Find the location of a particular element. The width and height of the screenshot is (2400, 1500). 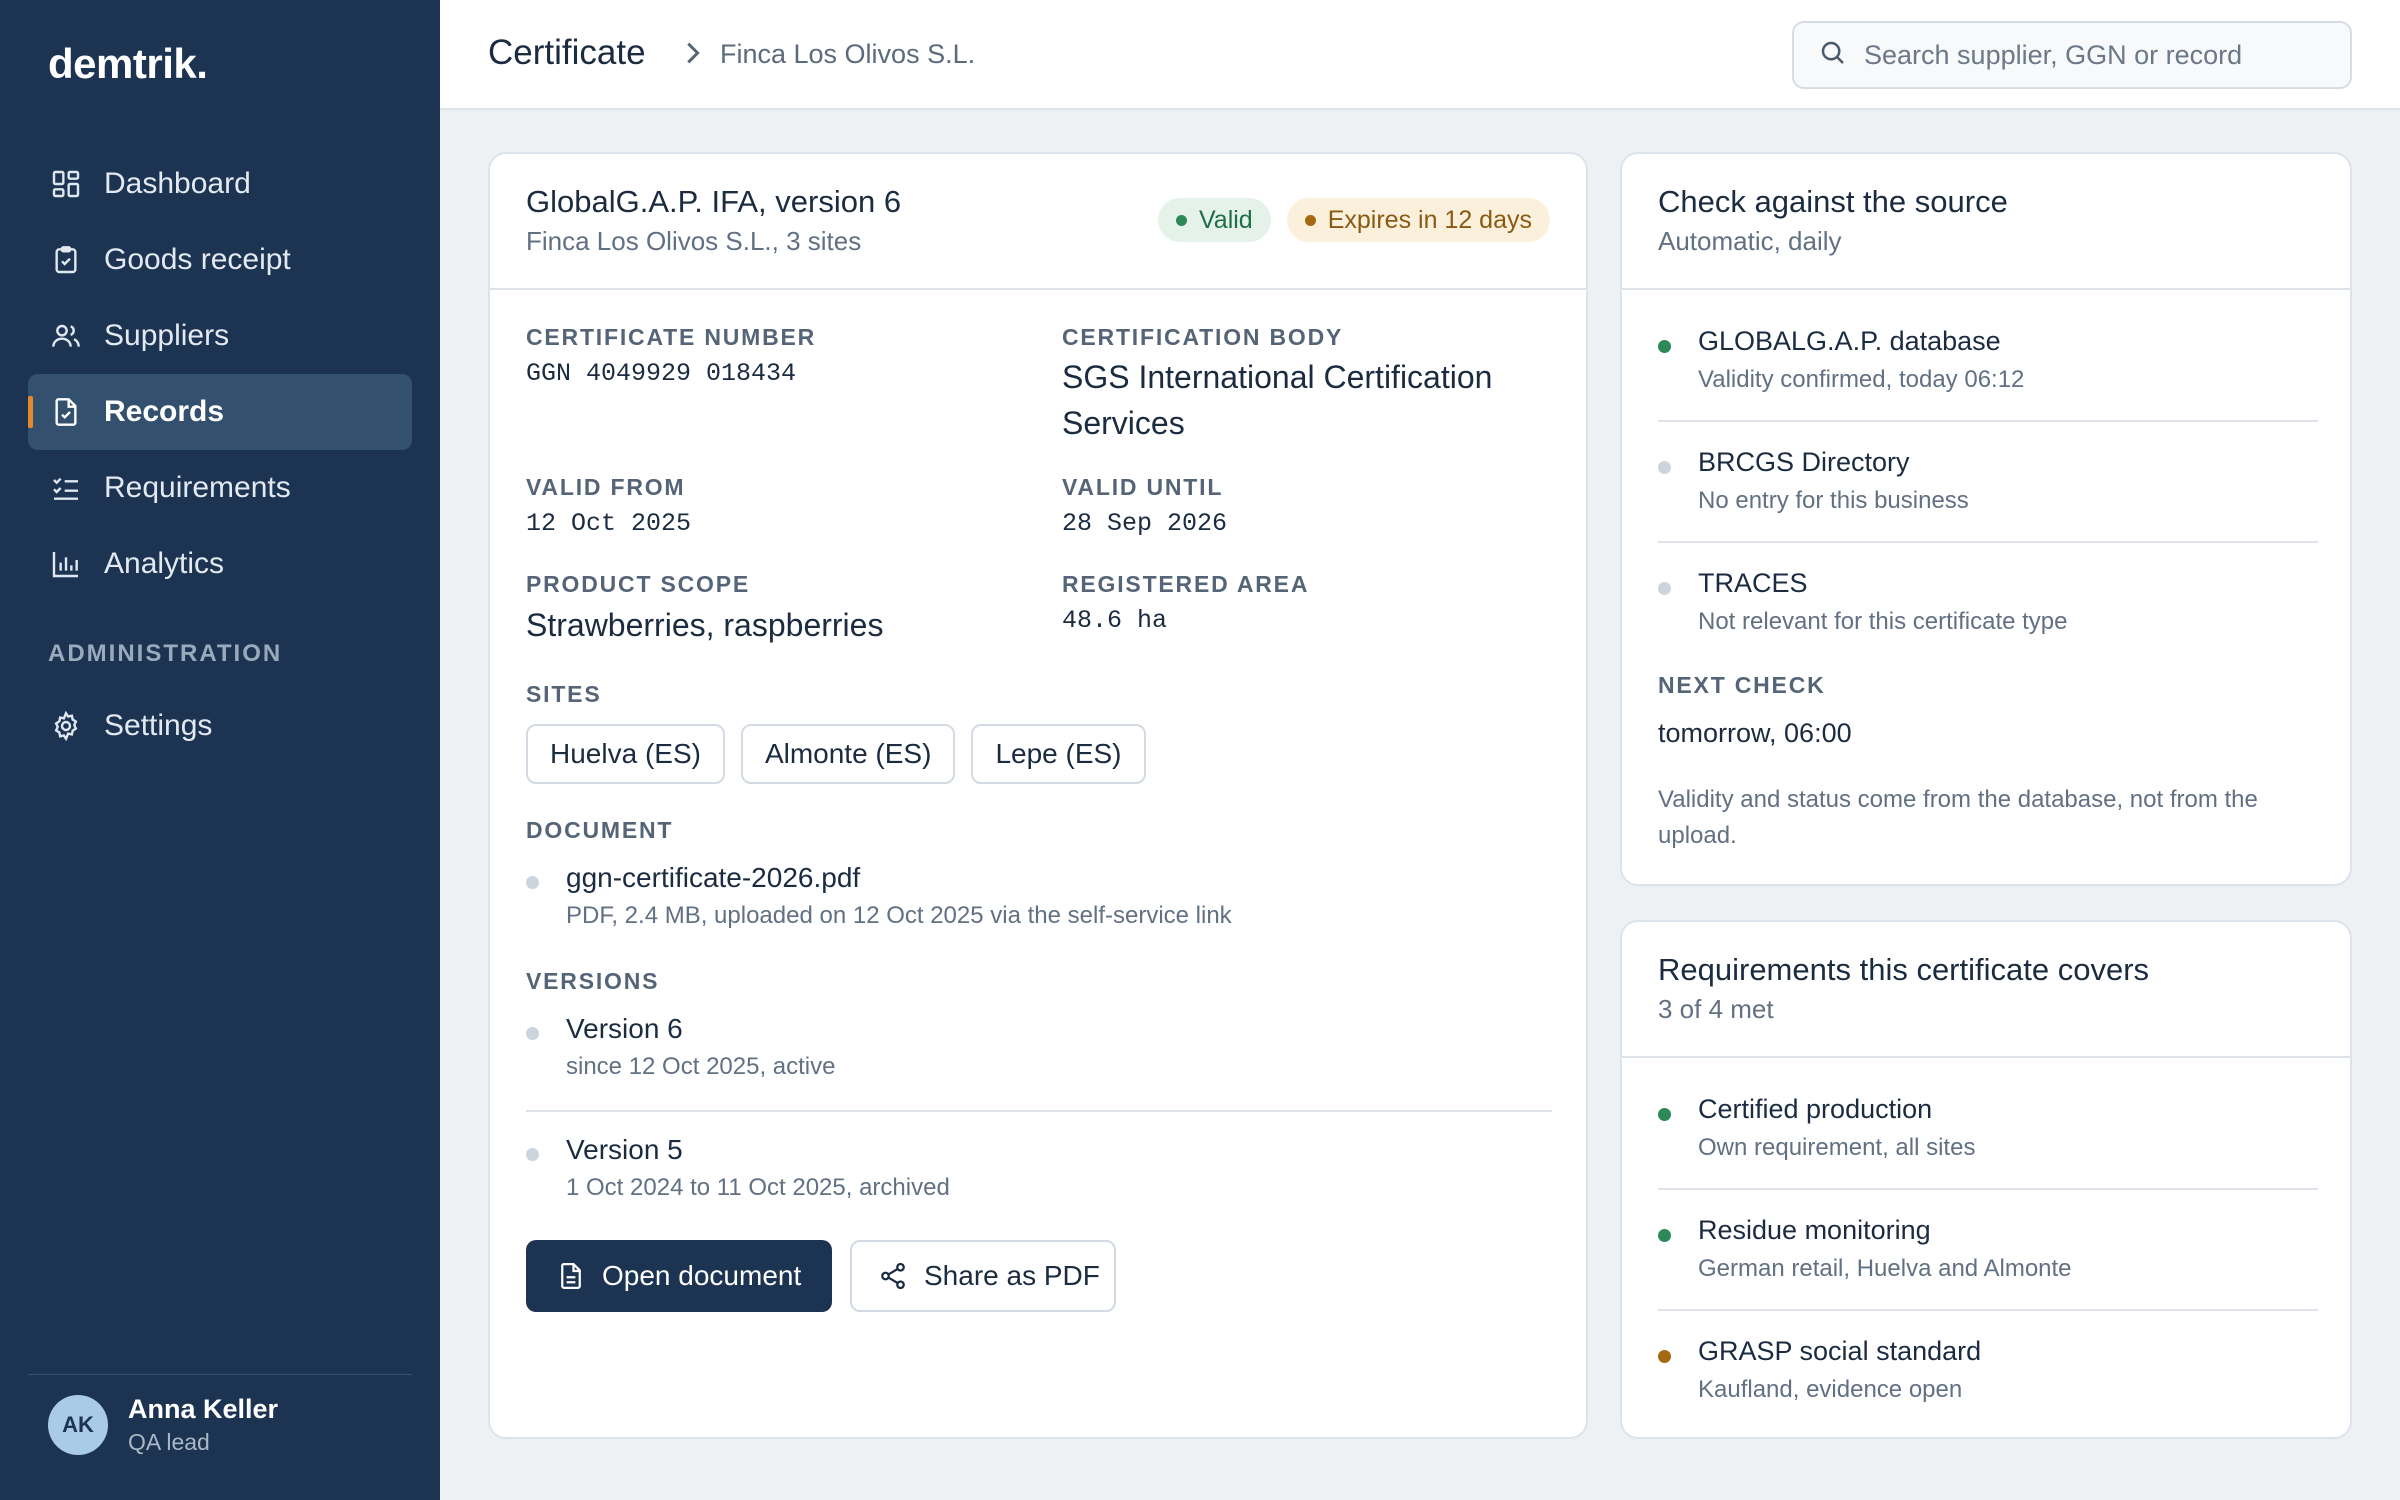

avatar: AK is located at coordinates (78, 1424).